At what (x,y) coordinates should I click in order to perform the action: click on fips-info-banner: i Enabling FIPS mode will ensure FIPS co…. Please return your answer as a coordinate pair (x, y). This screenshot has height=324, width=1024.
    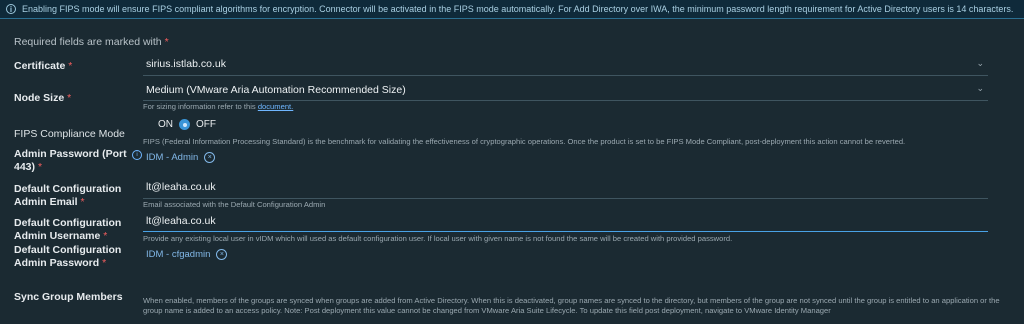
    Looking at the image, I should click on (512, 9).